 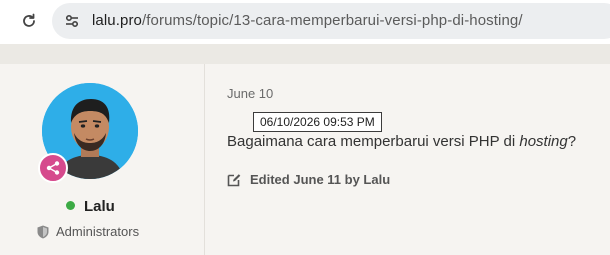 What do you see at coordinates (70, 205) in the screenshot?
I see `online-status-dot` at bounding box center [70, 205].